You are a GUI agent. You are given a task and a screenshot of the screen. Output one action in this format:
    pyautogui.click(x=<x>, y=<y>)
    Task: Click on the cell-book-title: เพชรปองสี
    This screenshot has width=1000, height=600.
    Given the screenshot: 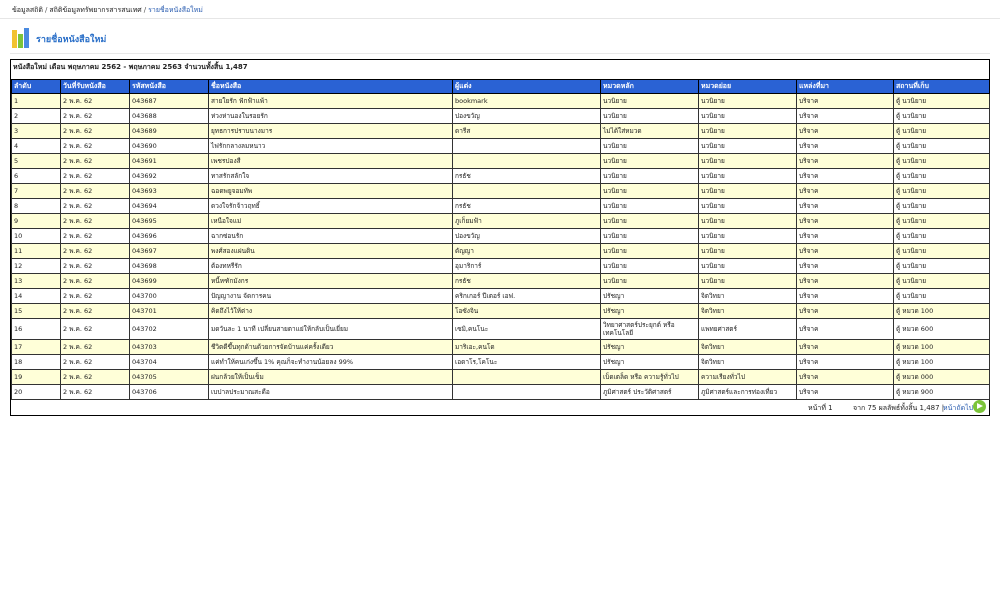 What is the action you would take?
    pyautogui.click(x=330, y=161)
    